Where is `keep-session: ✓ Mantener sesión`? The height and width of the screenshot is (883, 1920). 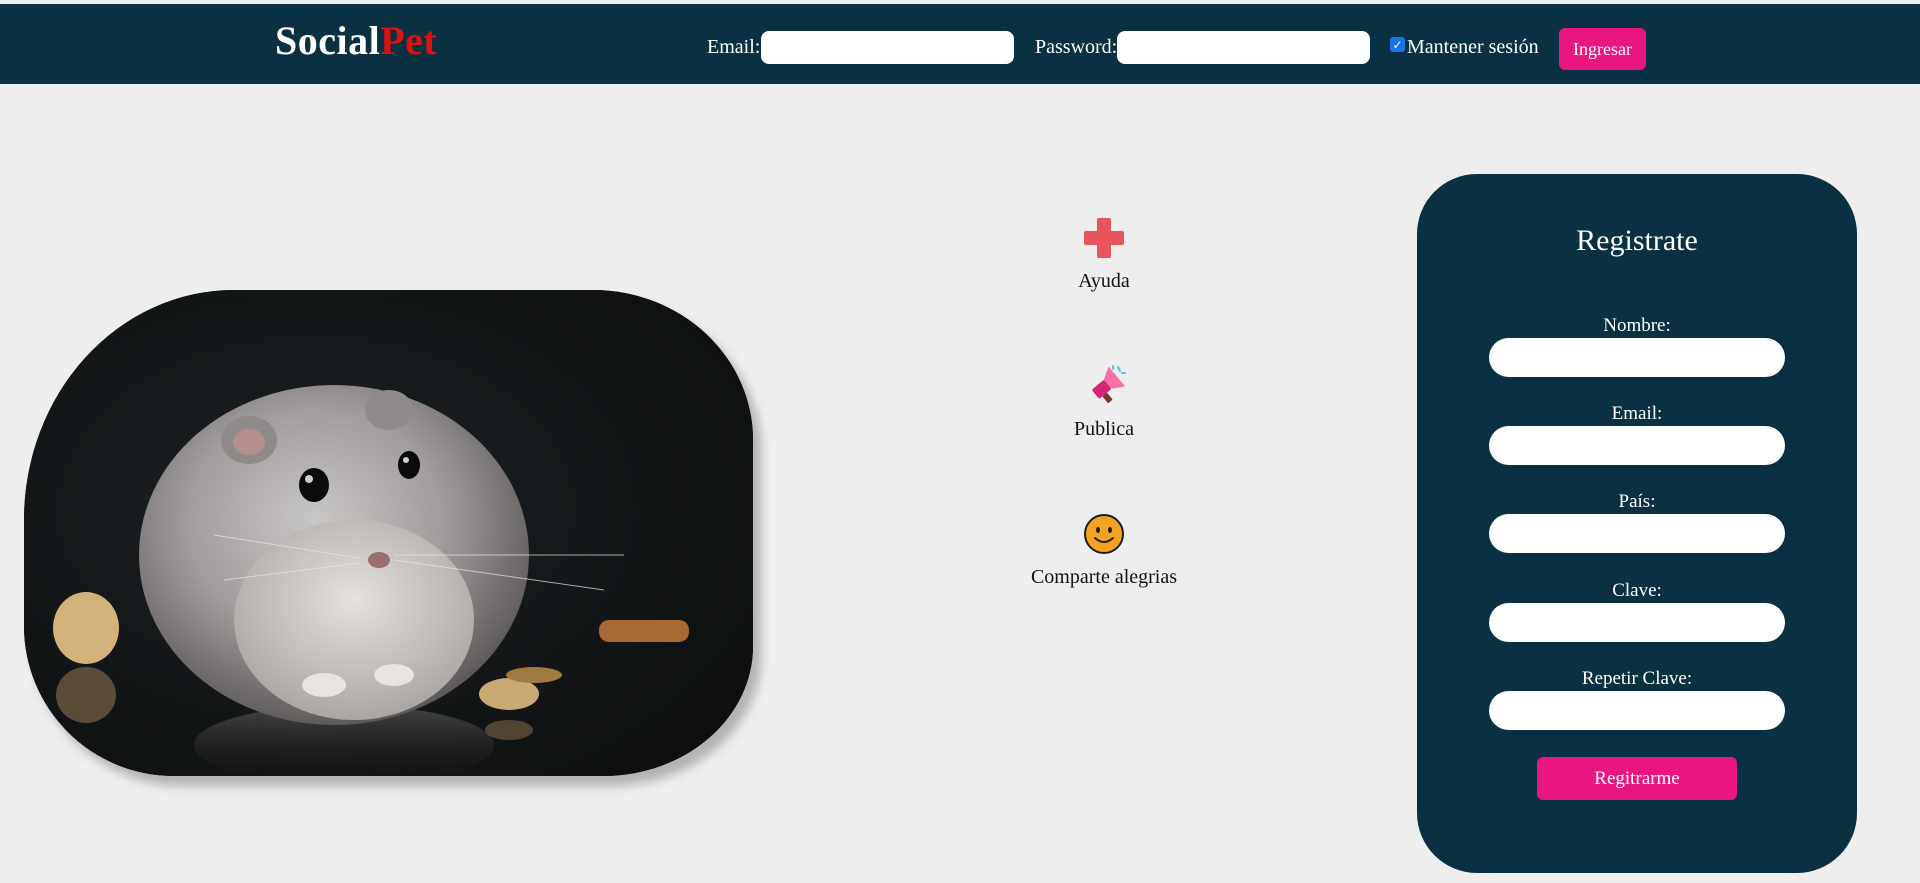
keep-session: ✓ Mantener sesión is located at coordinates (1464, 47).